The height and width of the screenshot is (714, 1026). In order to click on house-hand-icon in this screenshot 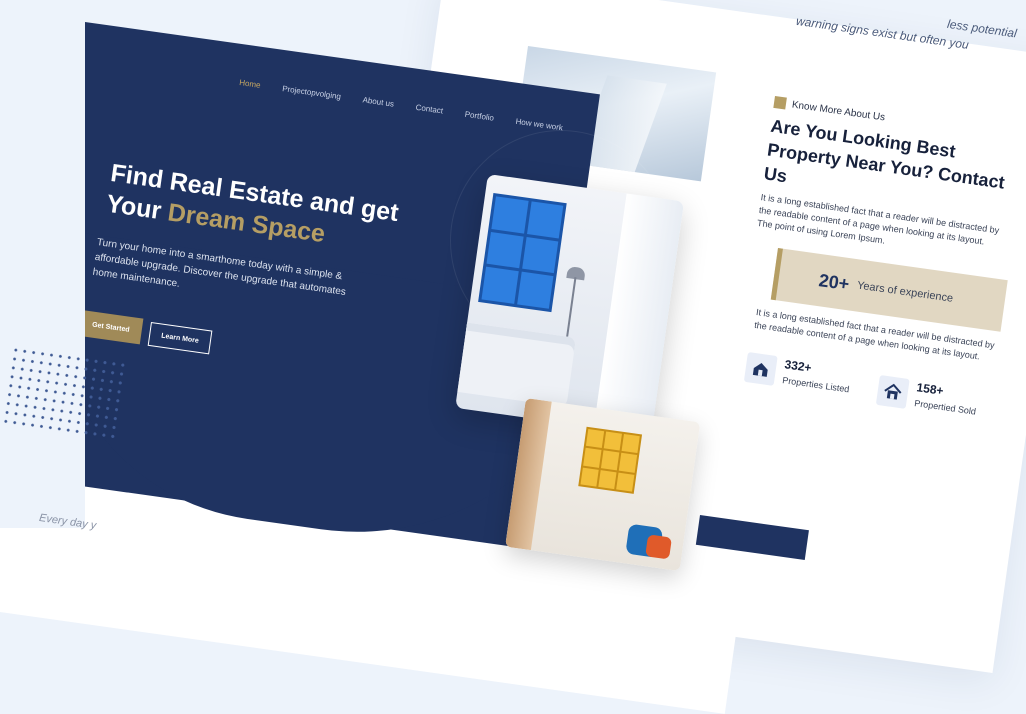, I will do `click(760, 369)`.